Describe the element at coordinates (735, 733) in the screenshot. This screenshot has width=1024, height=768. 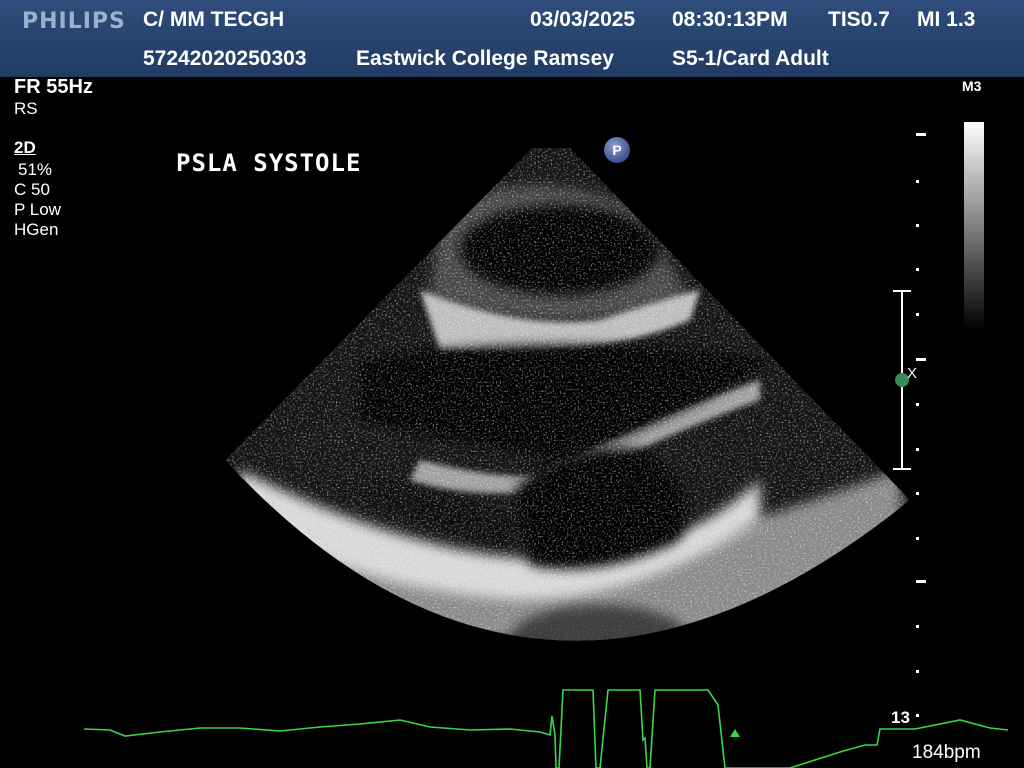
I see `ecg-r-marker` at that location.